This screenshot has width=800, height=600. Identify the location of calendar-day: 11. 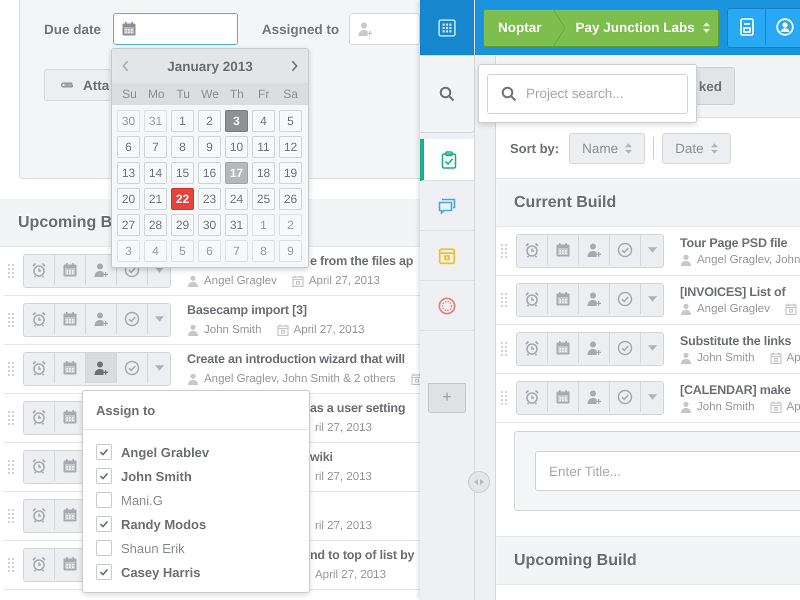
(263, 147).